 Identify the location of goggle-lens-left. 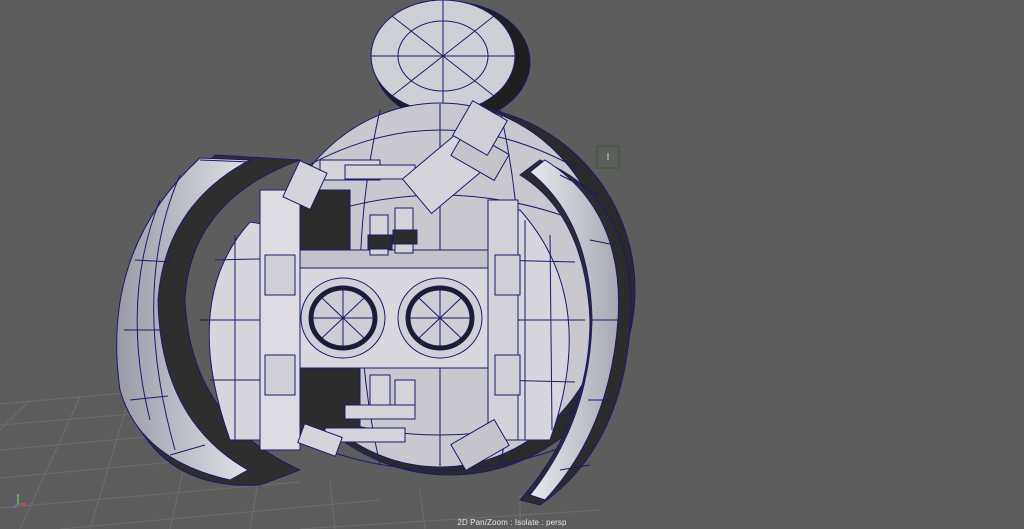
(343, 318).